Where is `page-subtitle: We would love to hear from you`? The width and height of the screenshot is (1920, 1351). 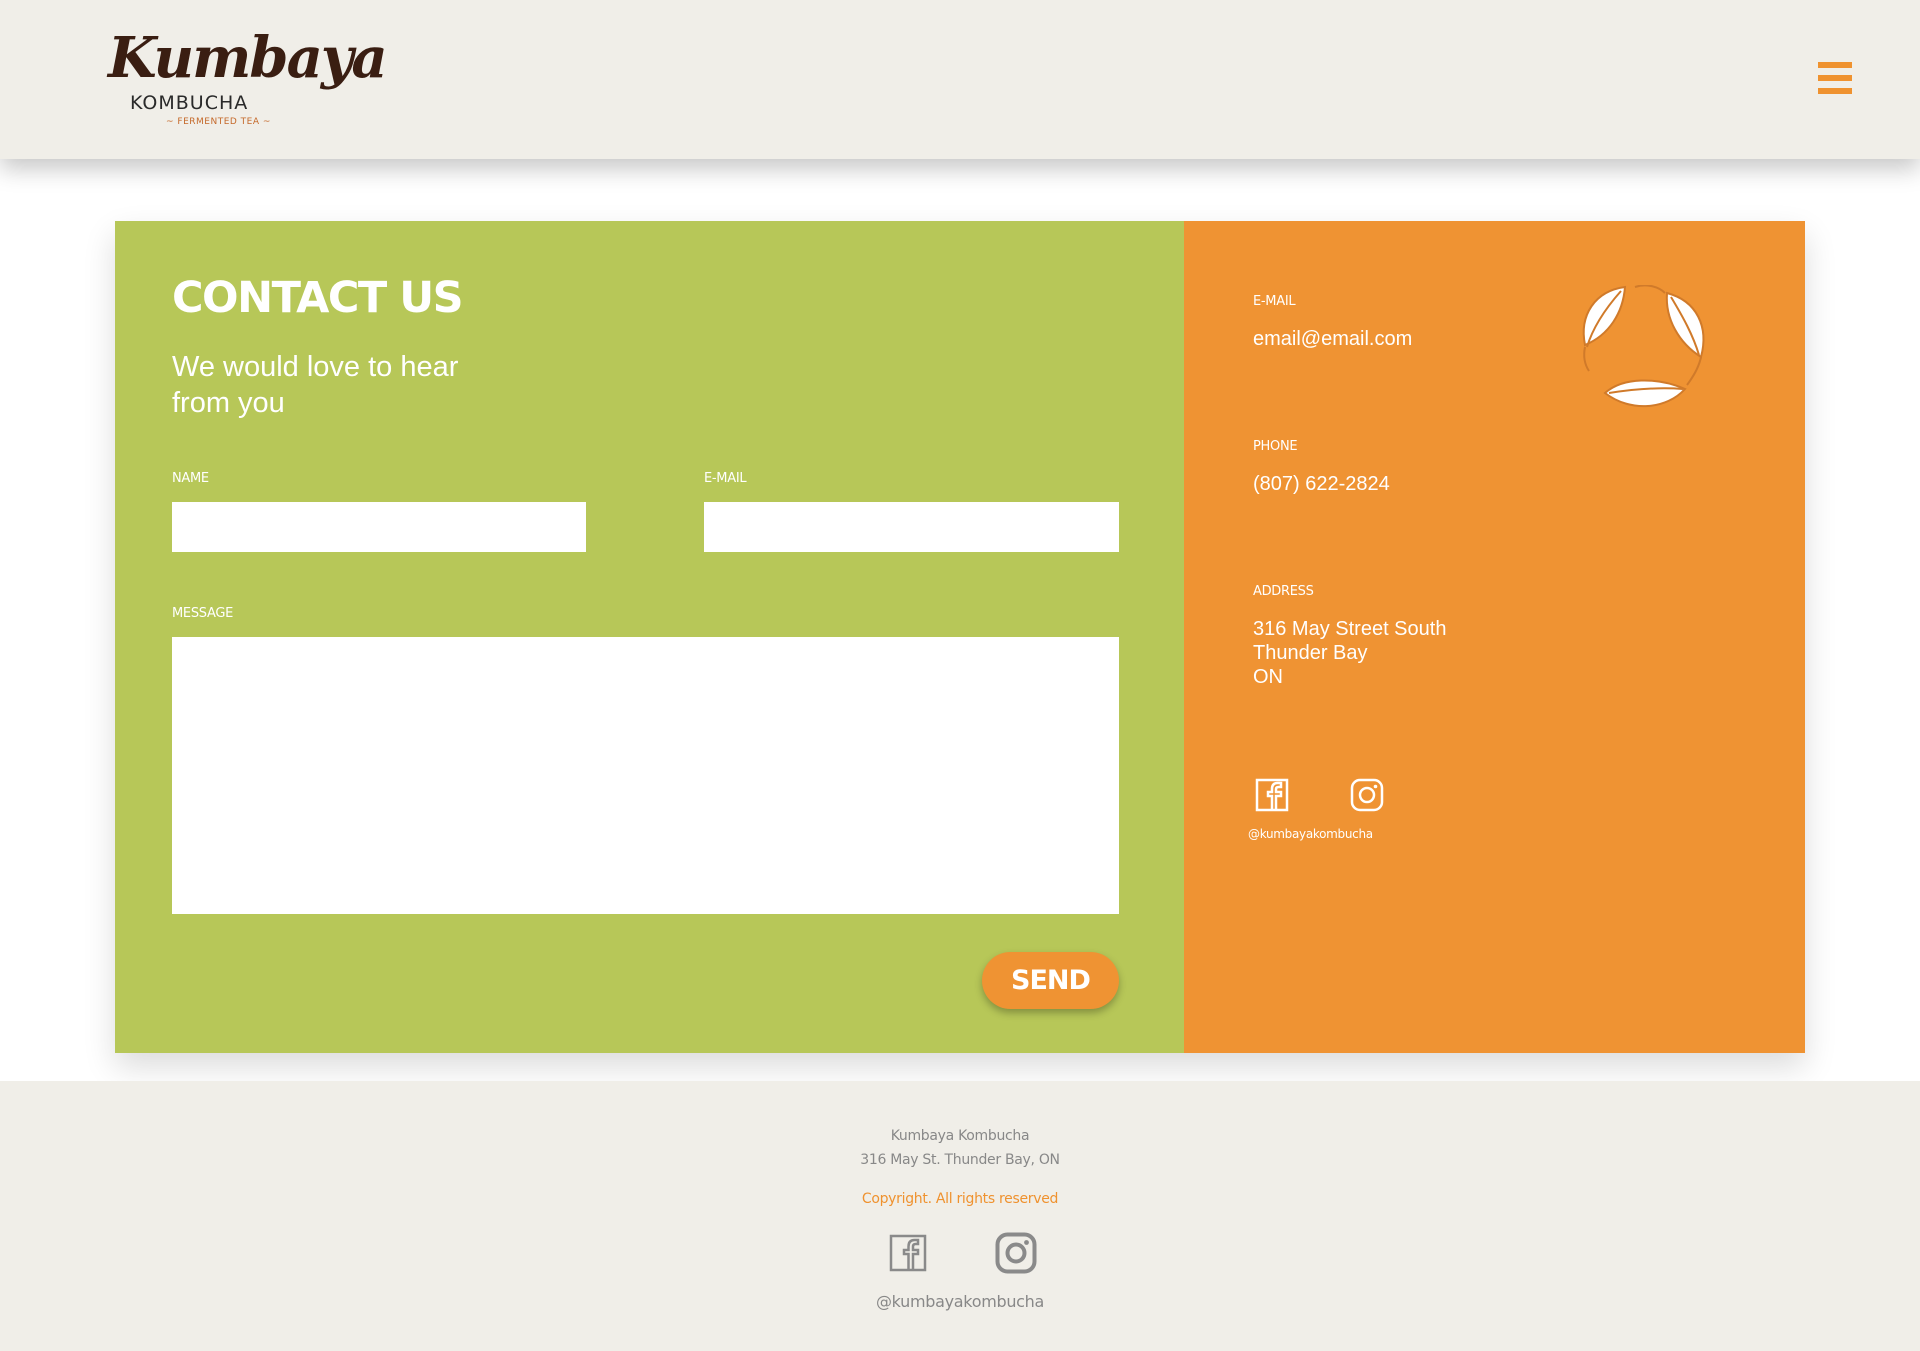
page-subtitle: We would love to hear from you is located at coordinates (315, 385).